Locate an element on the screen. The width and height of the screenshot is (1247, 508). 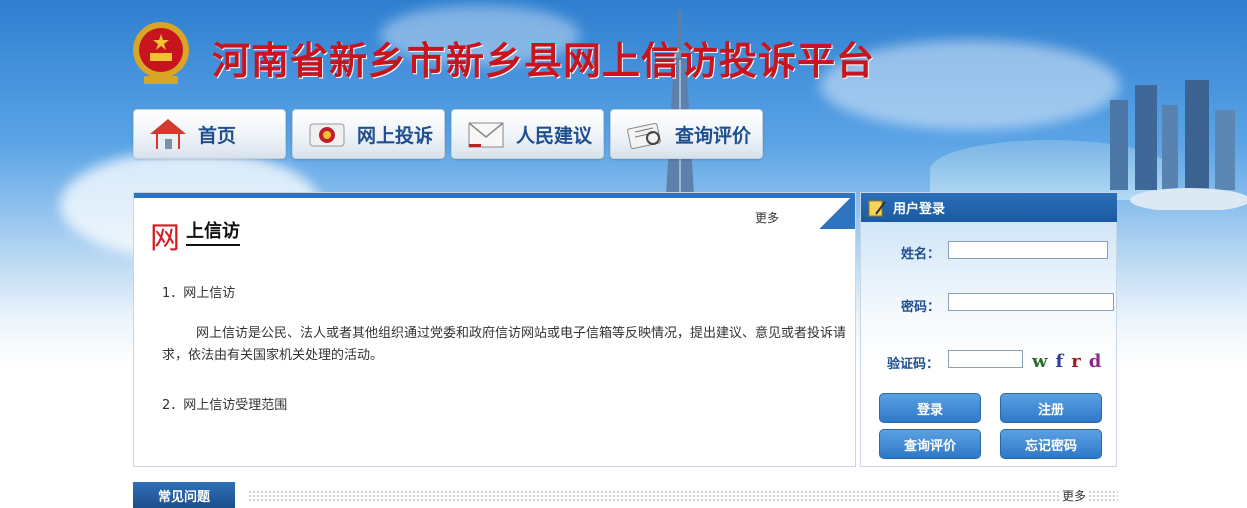
main-nav: 首页 网上投诉 人民建议 查询评价 is located at coordinates (448, 134).